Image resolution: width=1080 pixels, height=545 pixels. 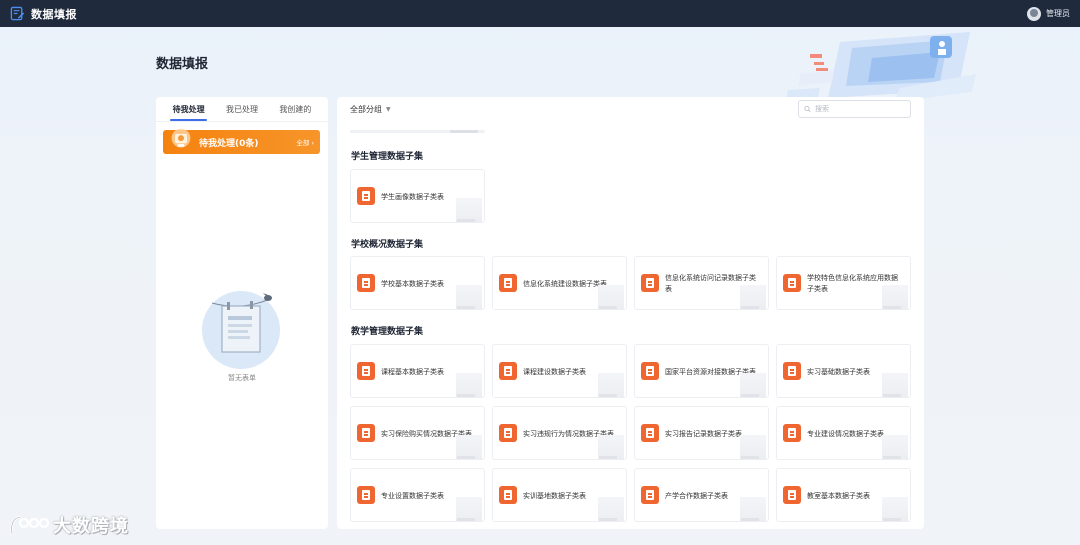 What do you see at coordinates (559, 371) in the screenshot?
I see `form-card: 课程建设数据子类表` at bounding box center [559, 371].